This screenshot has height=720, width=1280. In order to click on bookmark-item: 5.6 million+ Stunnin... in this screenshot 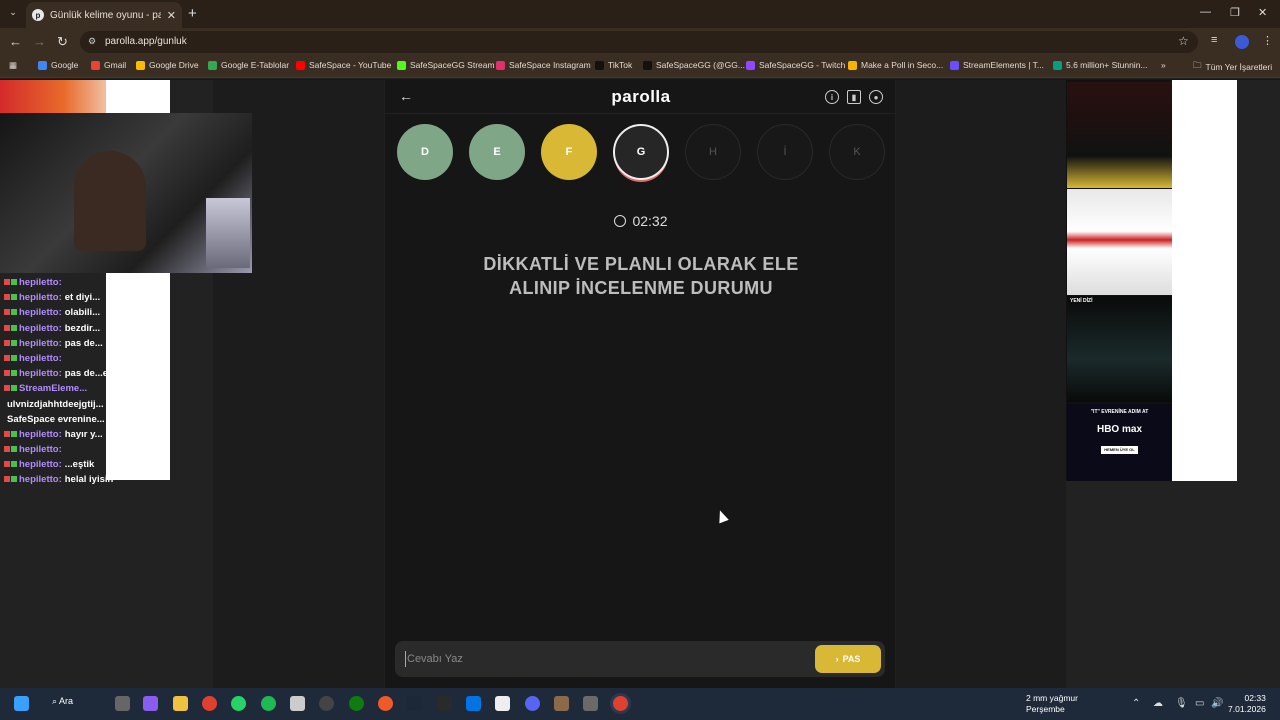, I will do `click(1100, 65)`.